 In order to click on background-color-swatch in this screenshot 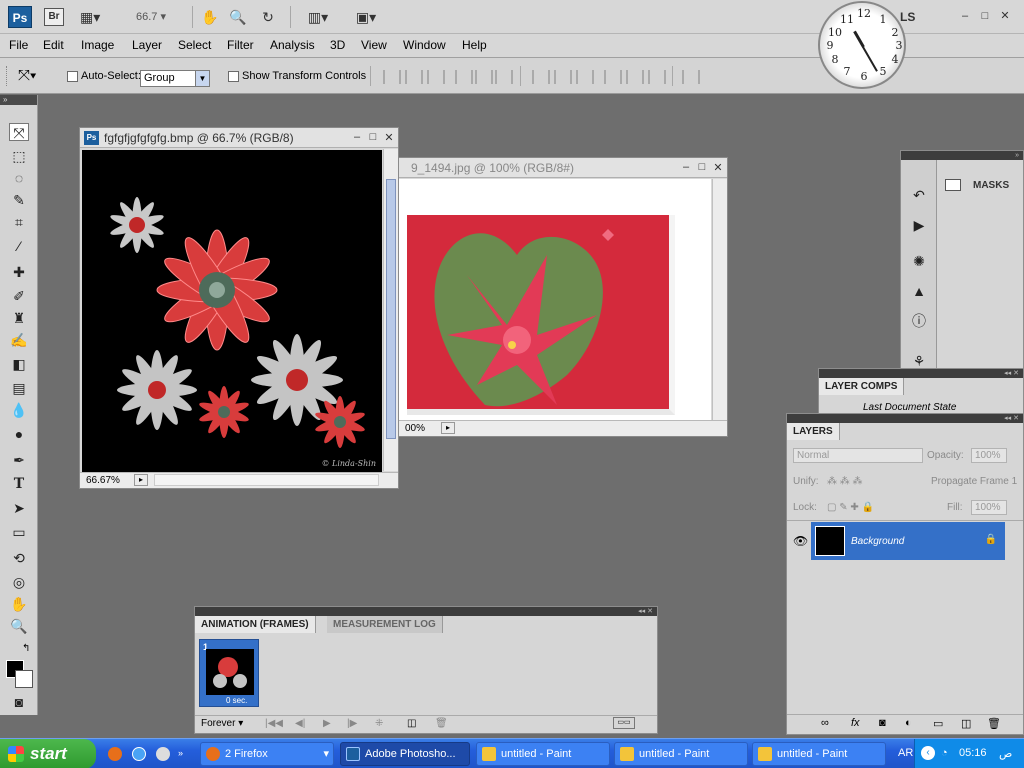, I will do `click(24, 679)`.